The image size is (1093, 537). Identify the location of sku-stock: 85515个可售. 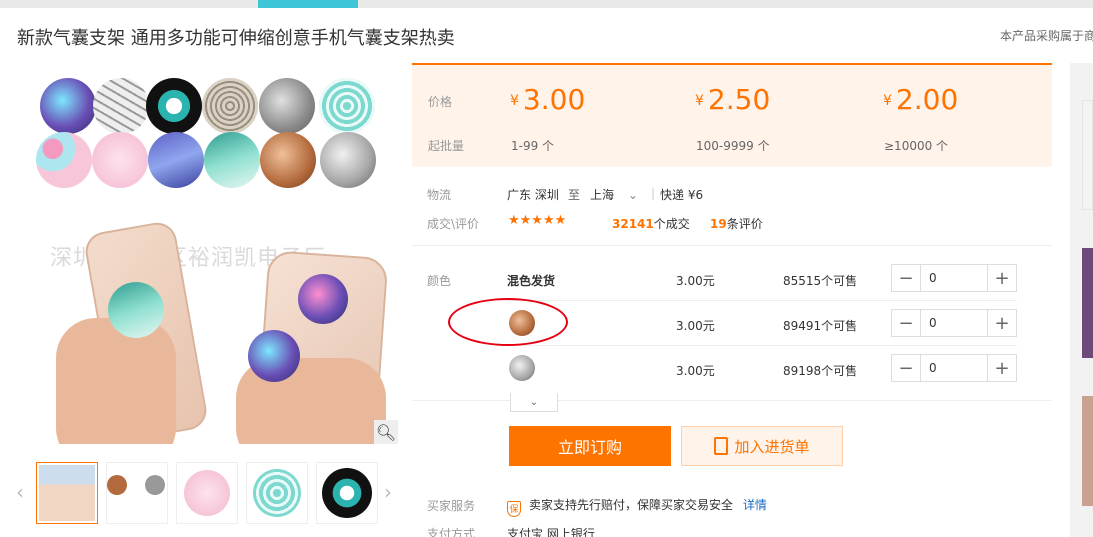
(820, 281).